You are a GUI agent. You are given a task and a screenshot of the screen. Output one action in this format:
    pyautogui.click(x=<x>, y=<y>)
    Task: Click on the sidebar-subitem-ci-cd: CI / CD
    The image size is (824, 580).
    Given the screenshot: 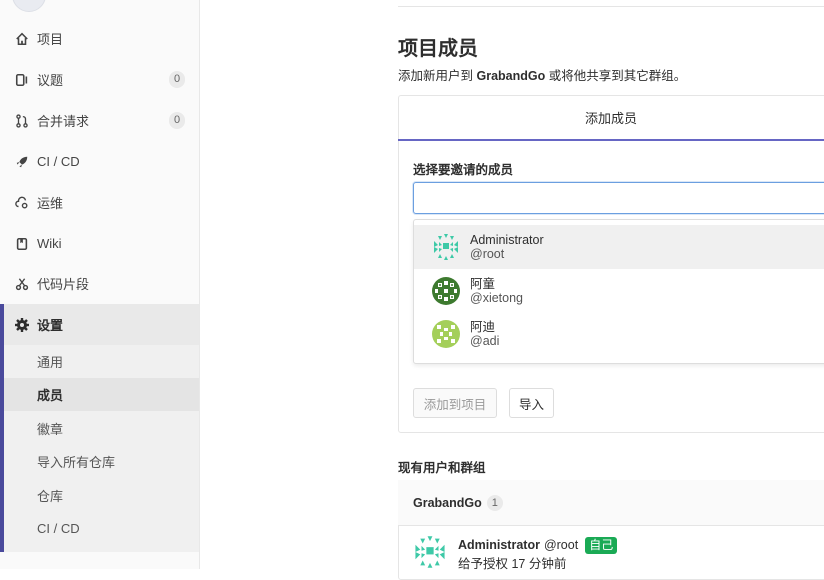 What is the action you would take?
    pyautogui.click(x=101, y=528)
    